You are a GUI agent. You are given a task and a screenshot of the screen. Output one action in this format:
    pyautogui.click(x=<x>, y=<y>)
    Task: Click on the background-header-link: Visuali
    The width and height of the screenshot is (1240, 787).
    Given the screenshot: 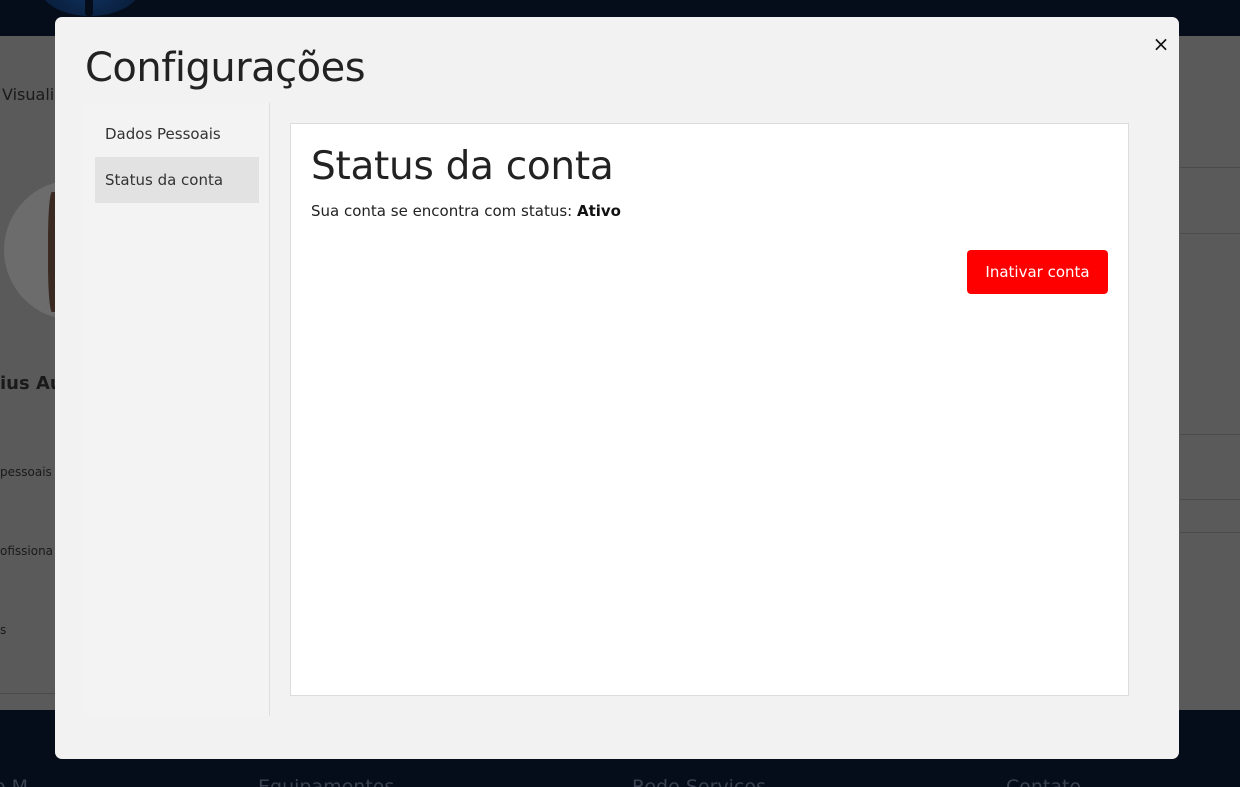 What is the action you would take?
    pyautogui.click(x=28, y=94)
    